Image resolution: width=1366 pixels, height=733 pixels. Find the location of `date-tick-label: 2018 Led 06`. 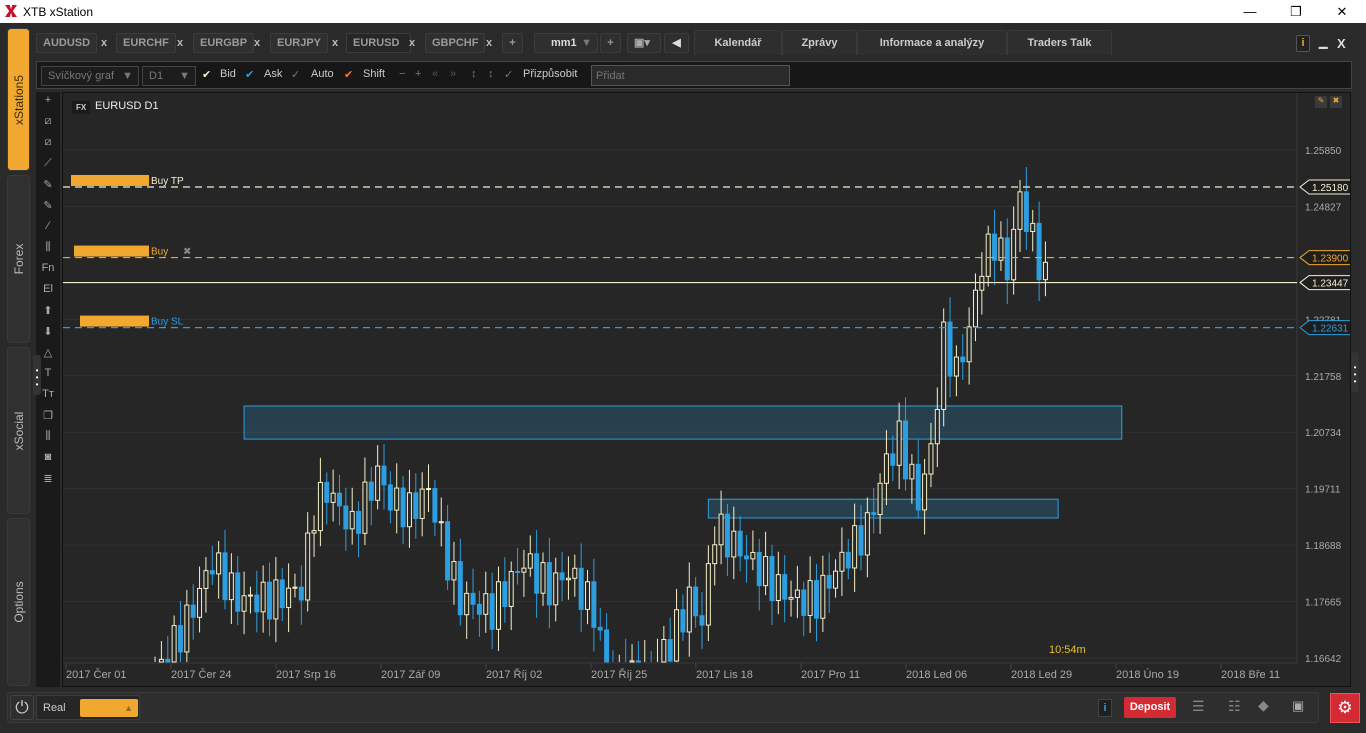

date-tick-label: 2018 Led 06 is located at coordinates (936, 675).